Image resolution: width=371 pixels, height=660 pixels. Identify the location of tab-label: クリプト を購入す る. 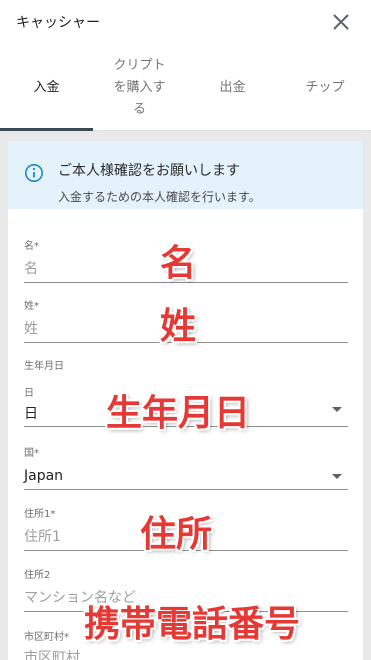
(139, 87).